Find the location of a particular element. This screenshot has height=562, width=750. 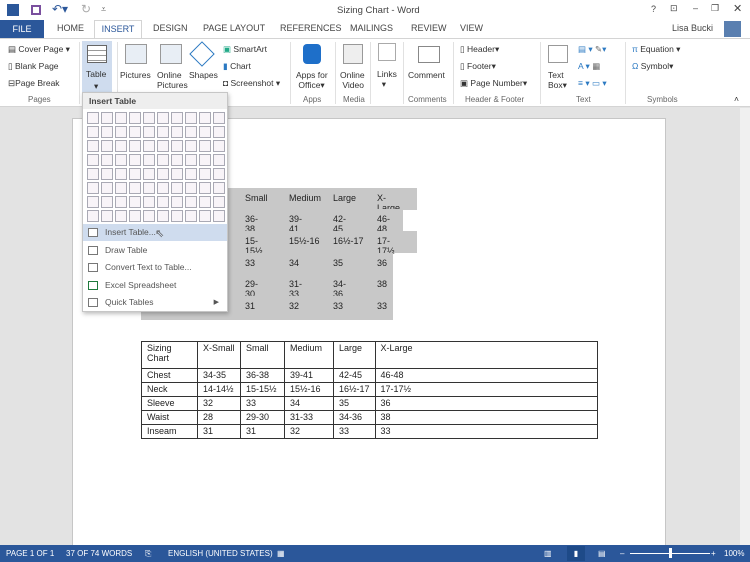

table-cell: 33 is located at coordinates (486, 431).